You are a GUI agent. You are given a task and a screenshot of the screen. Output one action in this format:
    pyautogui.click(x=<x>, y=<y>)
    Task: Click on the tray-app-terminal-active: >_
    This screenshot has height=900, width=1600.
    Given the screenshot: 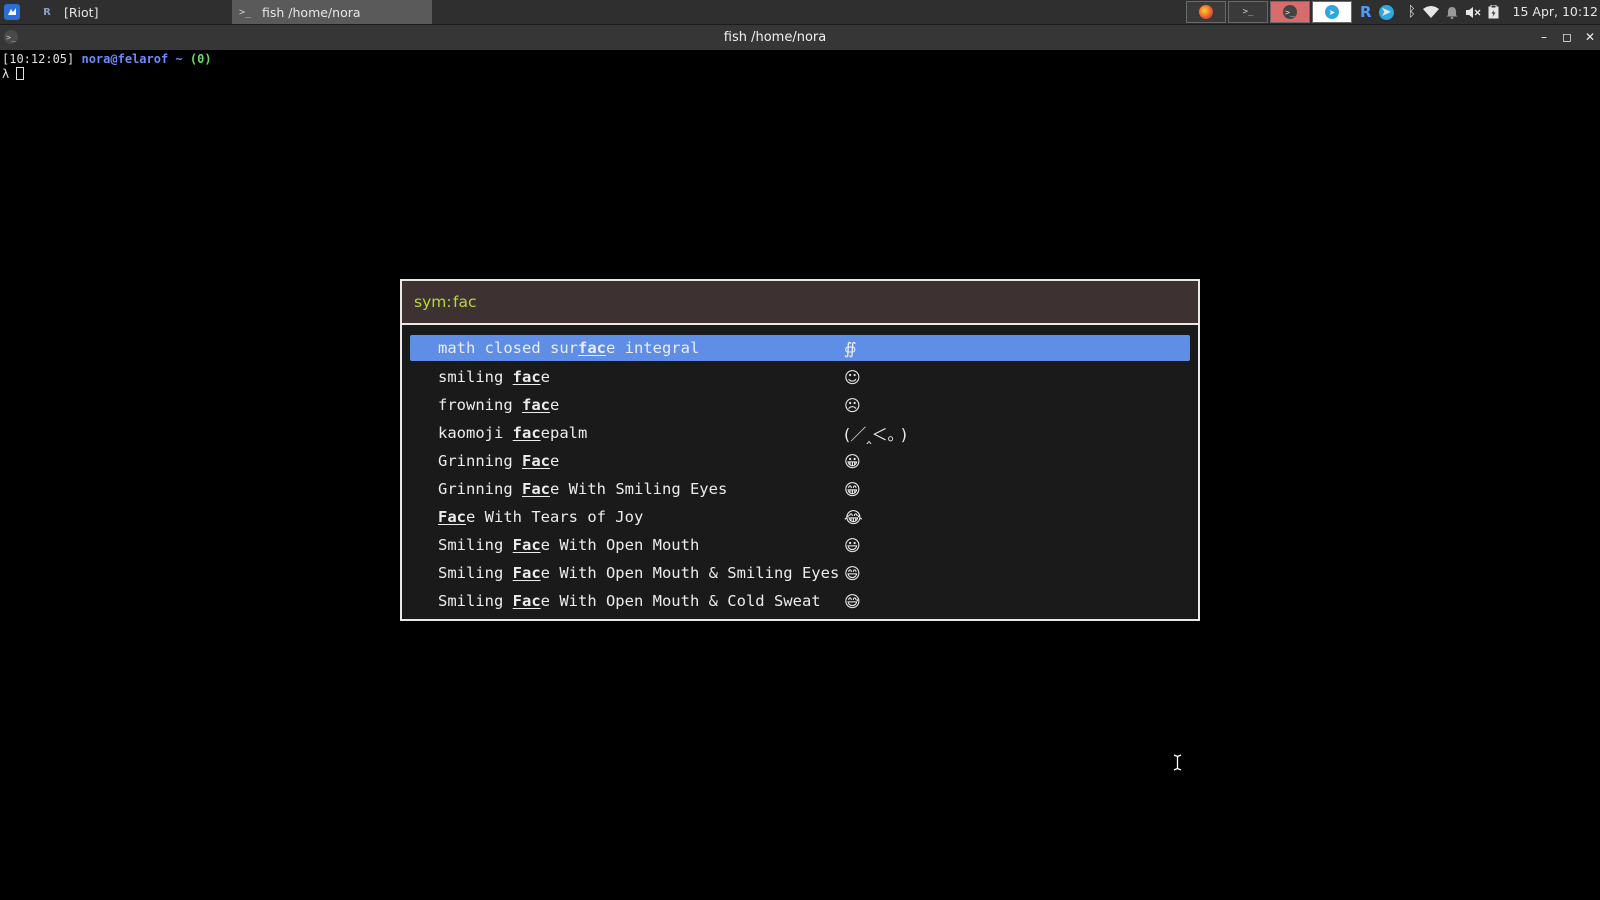 What is the action you would take?
    pyautogui.click(x=1290, y=12)
    